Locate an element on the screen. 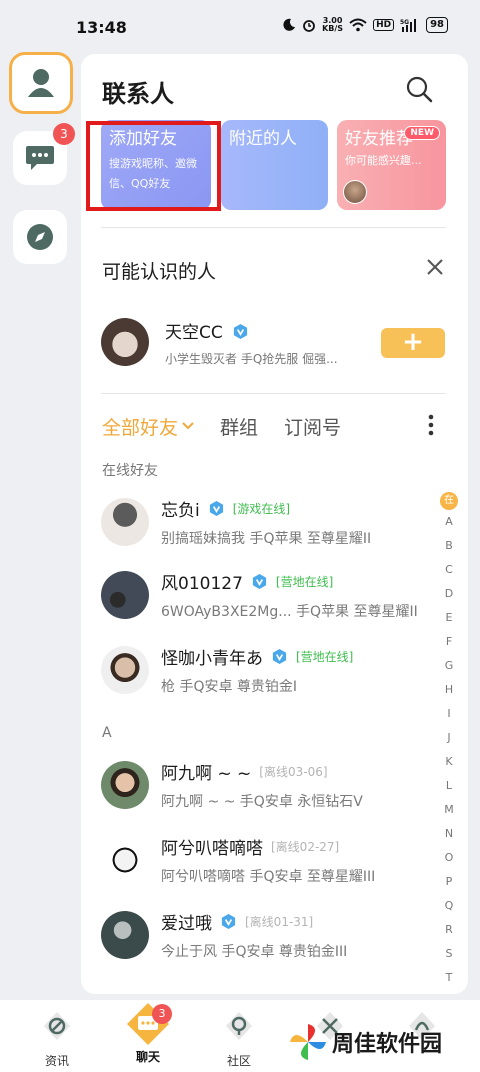 This screenshot has height=1072, width=480. tab-groups: 群组 is located at coordinates (239, 426).